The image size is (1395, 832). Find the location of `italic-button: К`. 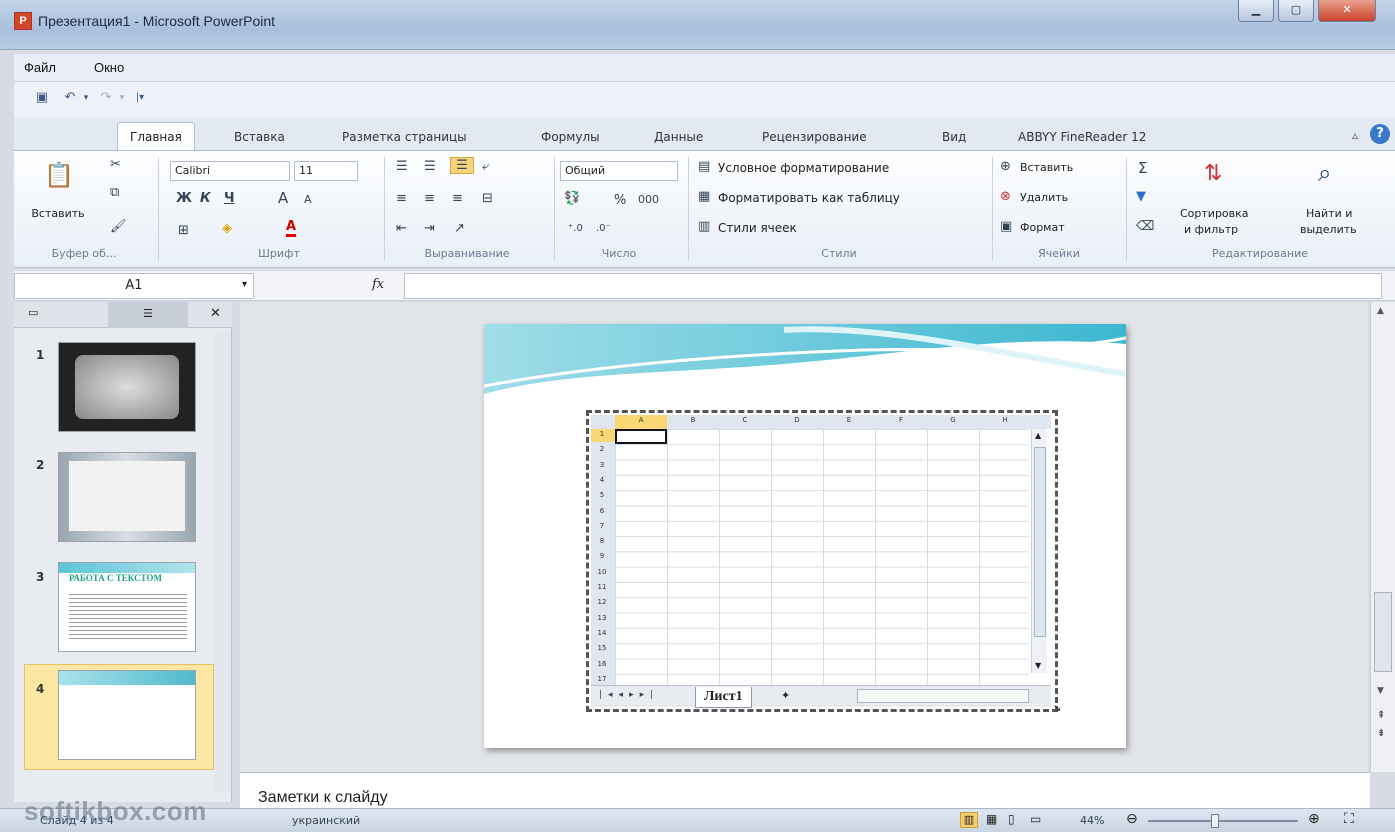

italic-button: К is located at coordinates (205, 198).